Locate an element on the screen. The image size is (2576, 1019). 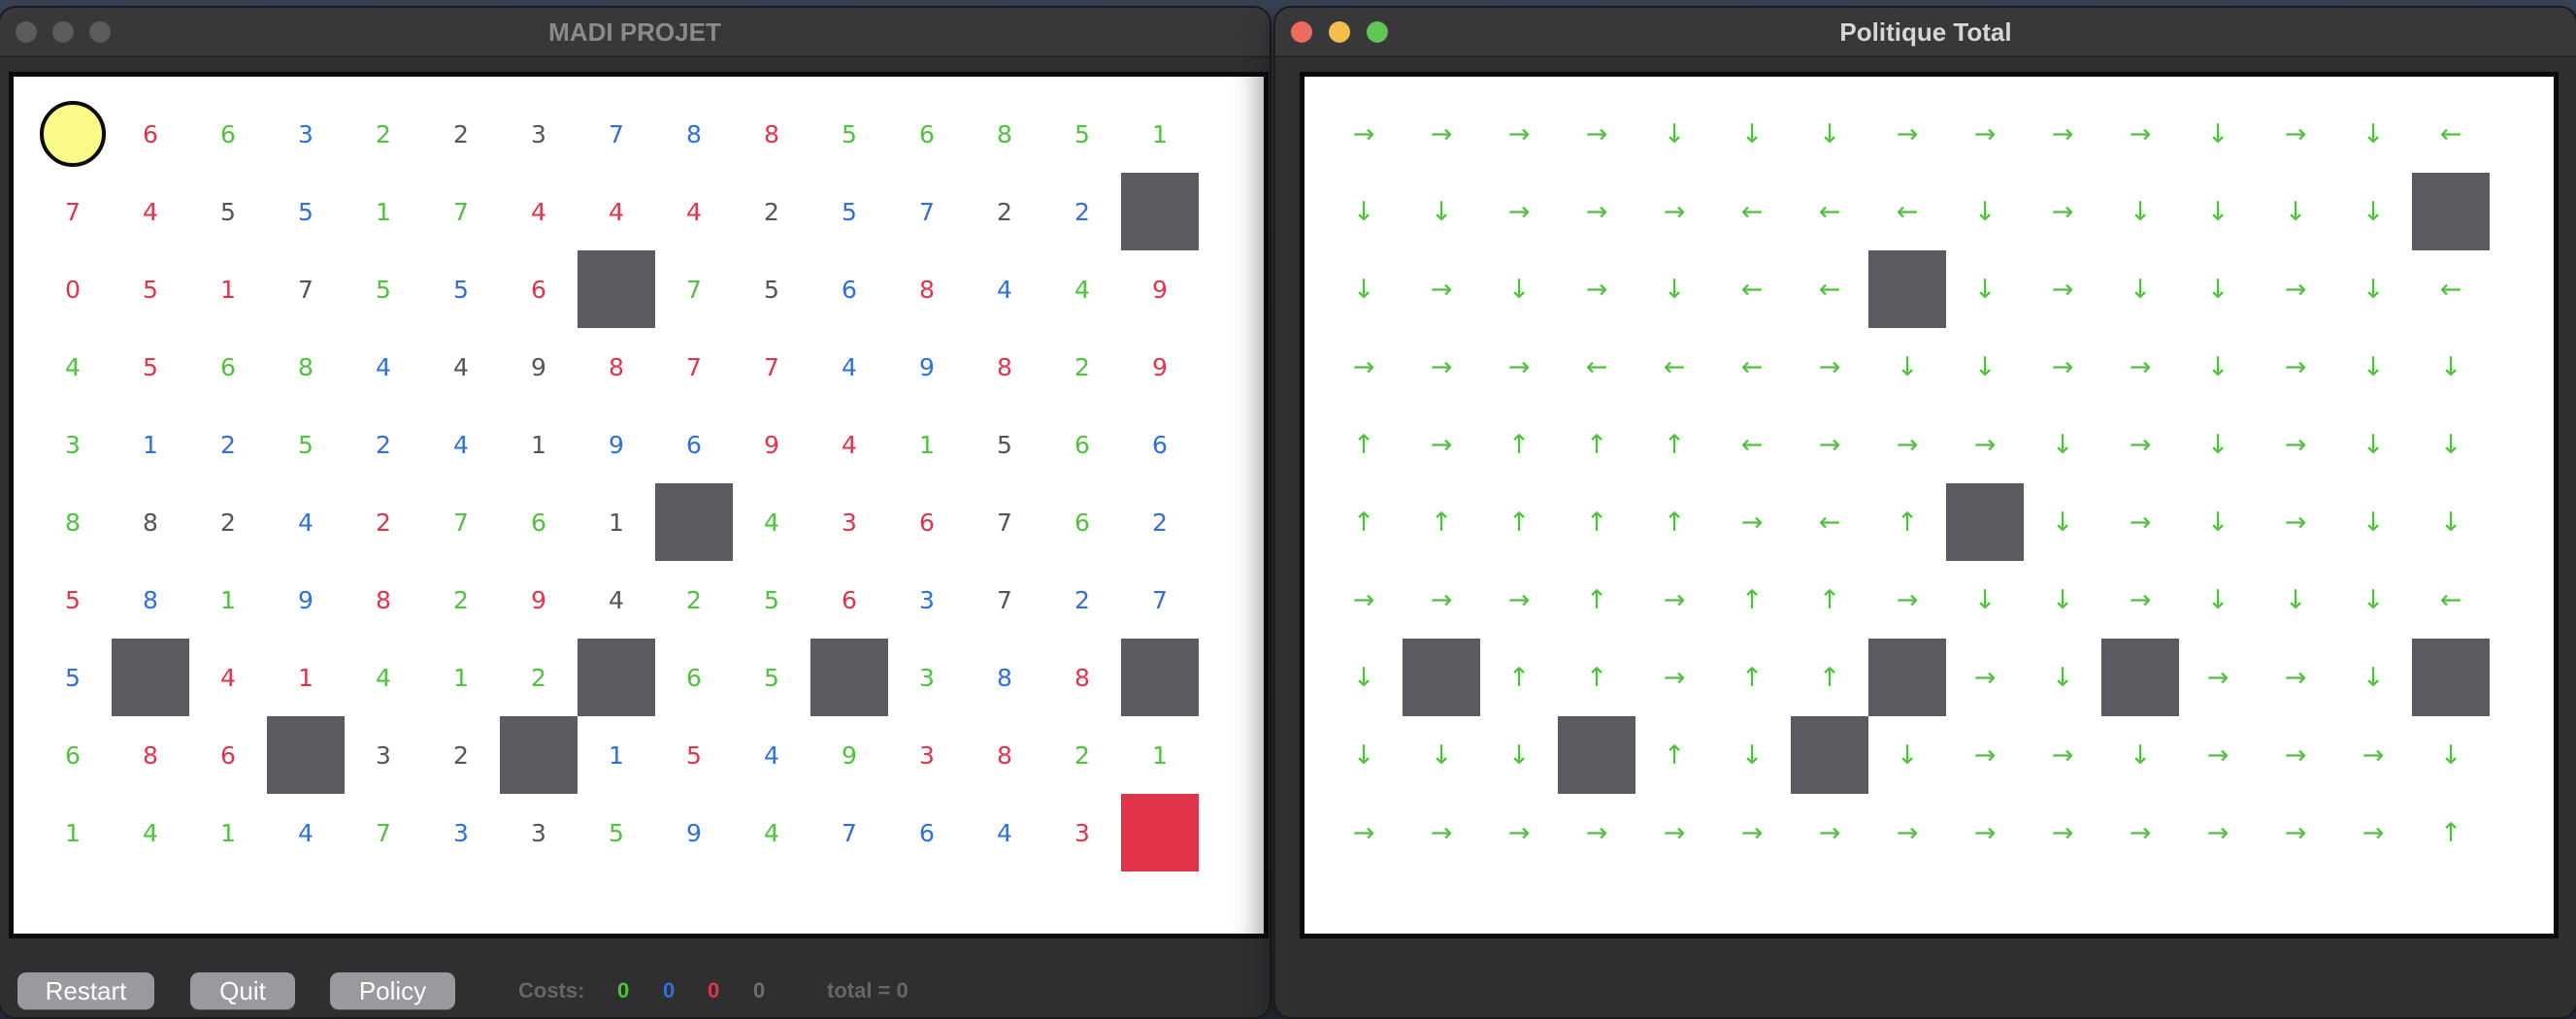
quit-button: Quit is located at coordinates (242, 990).